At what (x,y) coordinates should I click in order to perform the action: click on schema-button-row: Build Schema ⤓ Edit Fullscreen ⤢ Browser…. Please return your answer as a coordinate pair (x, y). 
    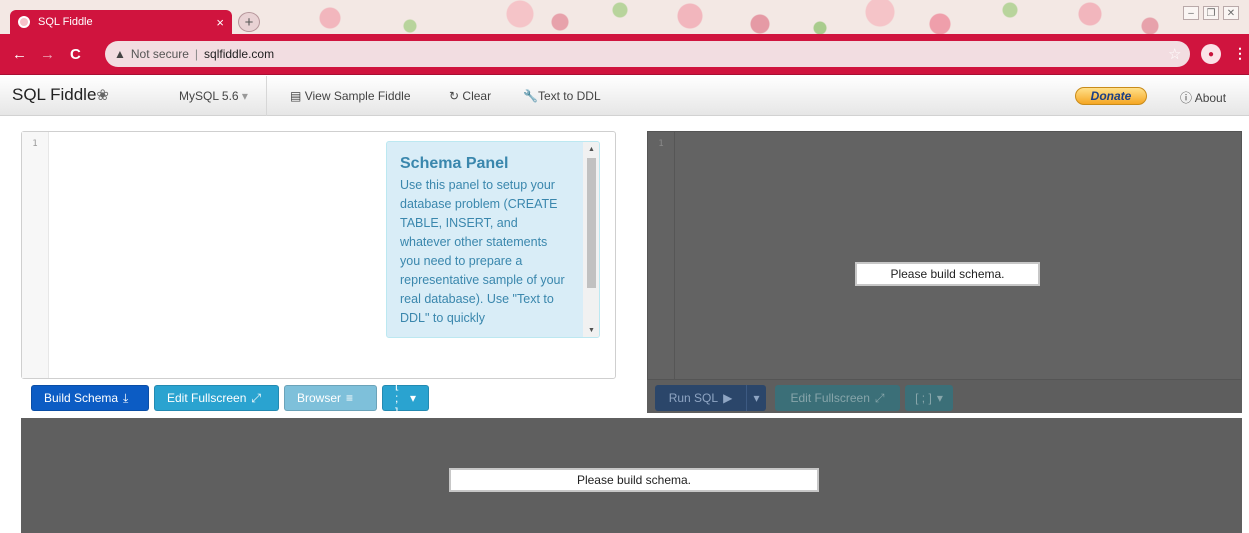
    Looking at the image, I should click on (230, 398).